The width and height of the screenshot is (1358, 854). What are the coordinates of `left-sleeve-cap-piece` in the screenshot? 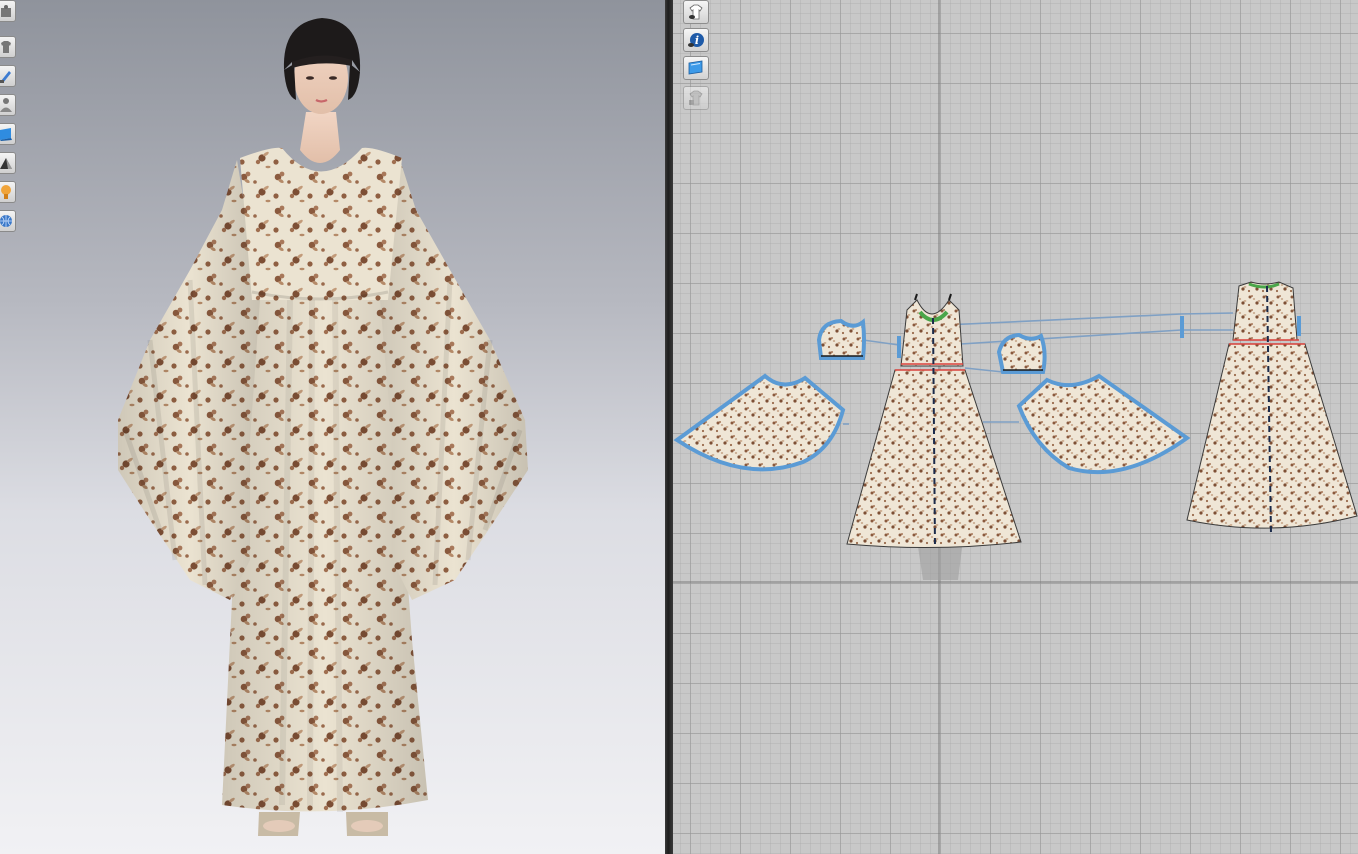 It's located at (841, 339).